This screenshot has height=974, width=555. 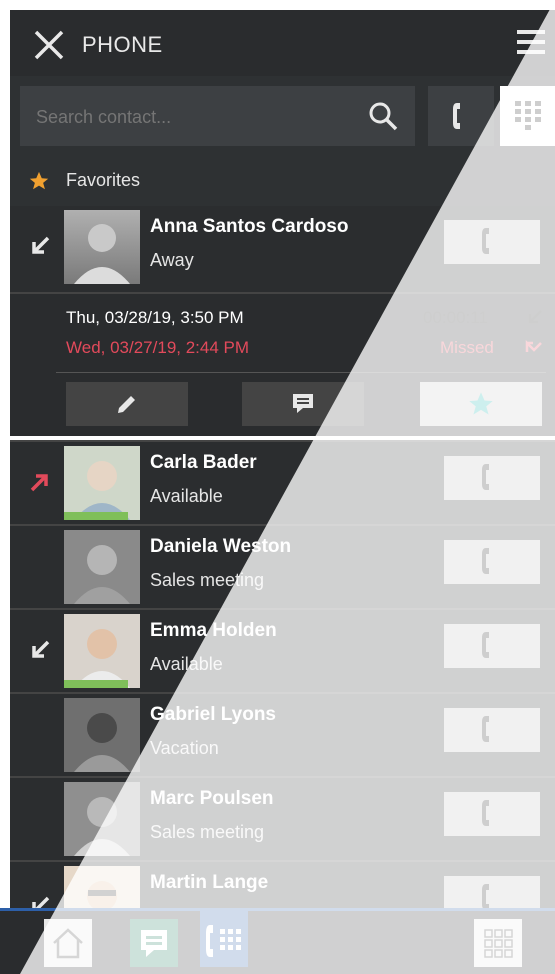 I want to click on header-bar: PHONE, so click(x=282, y=43).